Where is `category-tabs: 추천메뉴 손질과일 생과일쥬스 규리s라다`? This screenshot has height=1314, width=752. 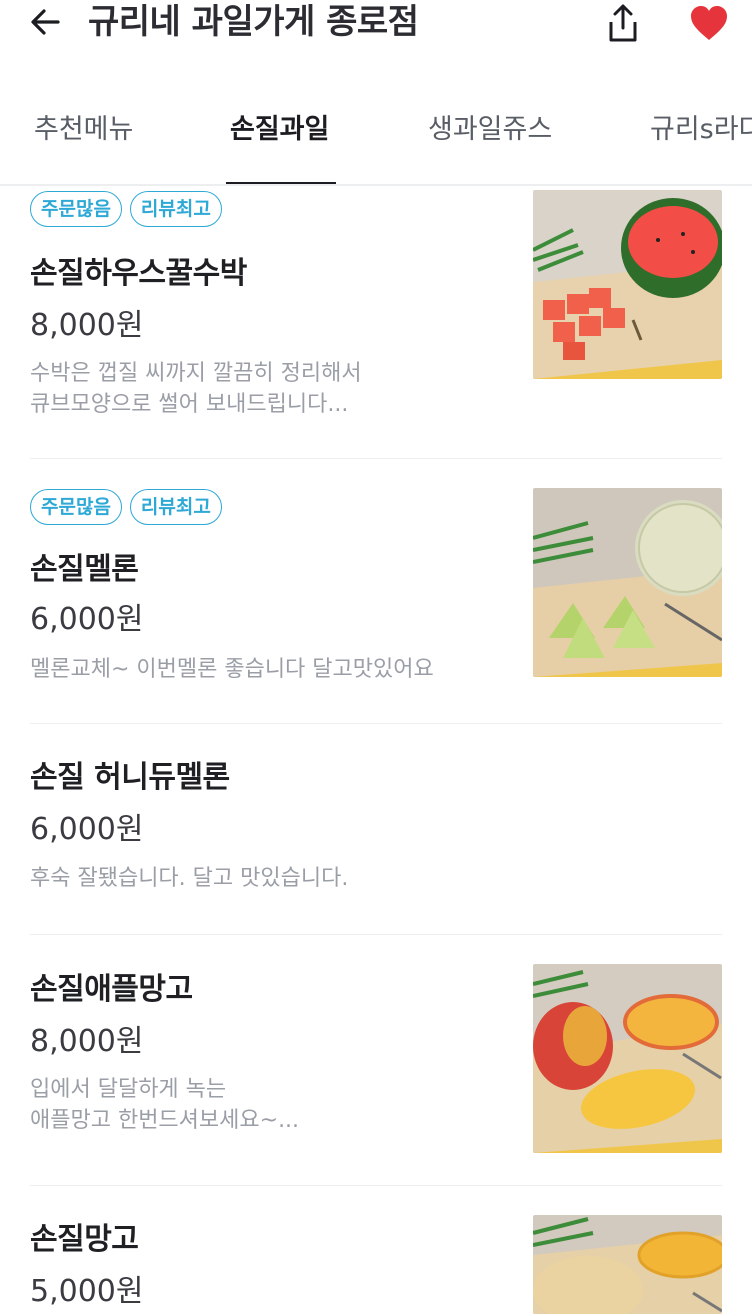 category-tabs: 추천메뉴 손질과일 생과일쥬스 규리s라다 is located at coordinates (376, 145).